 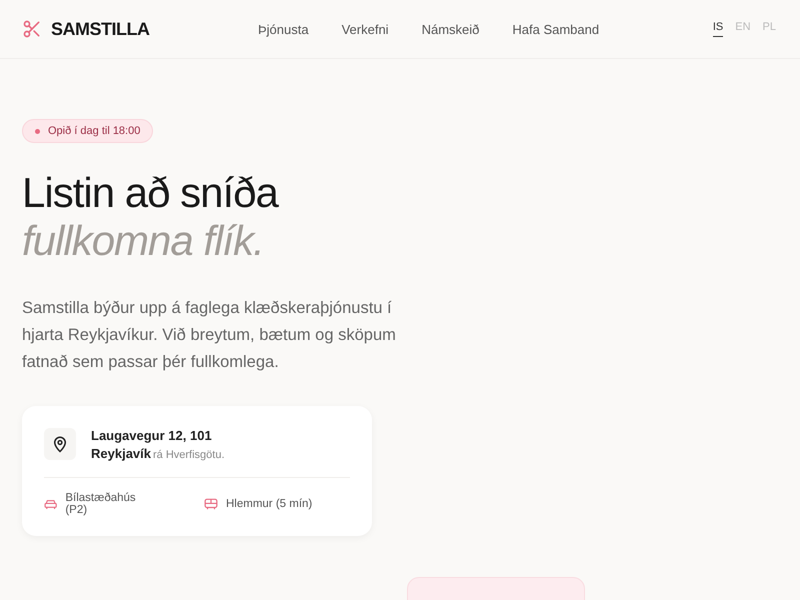 What do you see at coordinates (51, 504) in the screenshot?
I see `car-icon` at bounding box center [51, 504].